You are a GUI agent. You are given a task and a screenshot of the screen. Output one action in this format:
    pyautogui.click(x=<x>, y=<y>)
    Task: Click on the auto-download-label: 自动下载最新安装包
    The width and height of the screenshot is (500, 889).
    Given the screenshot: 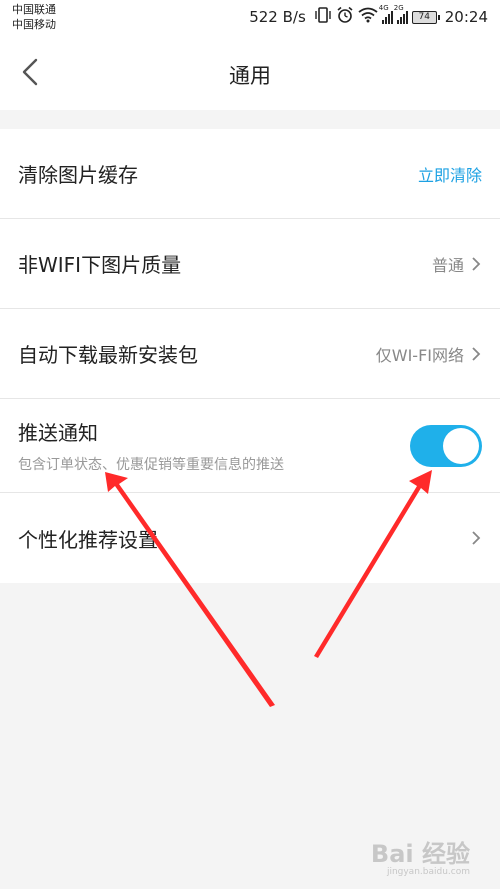 What is the action you would take?
    pyautogui.click(x=108, y=355)
    